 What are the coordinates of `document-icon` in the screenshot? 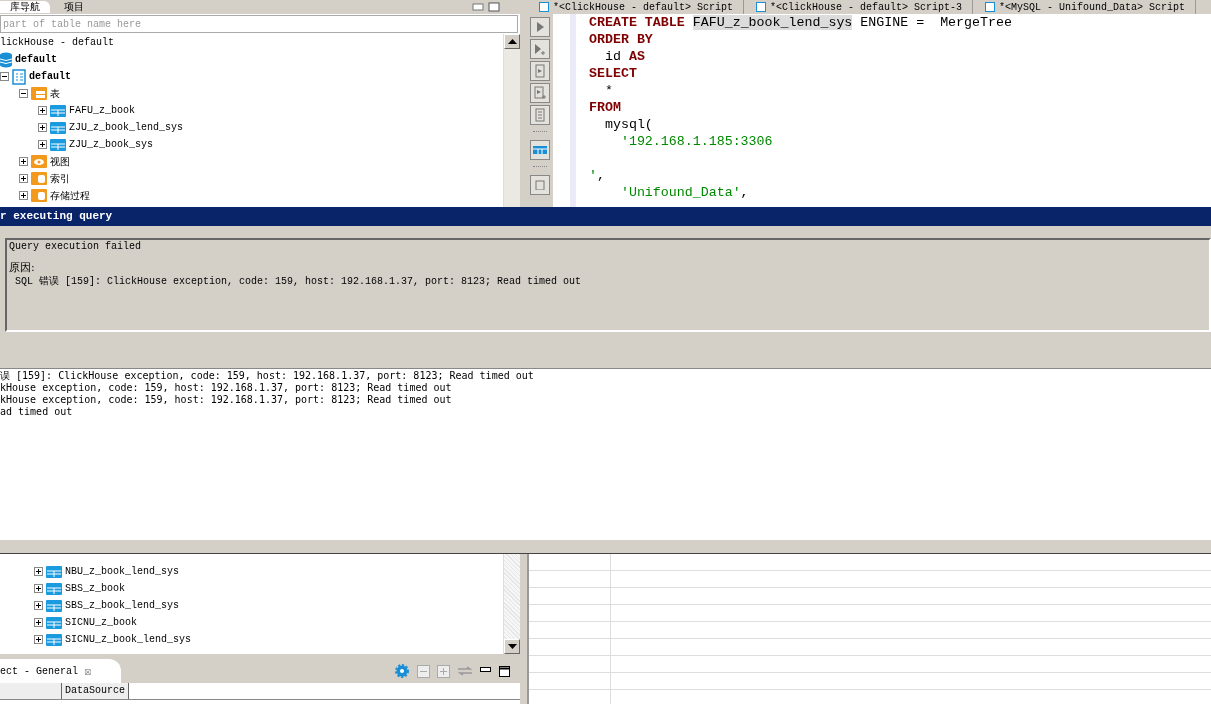 It's located at (540, 115).